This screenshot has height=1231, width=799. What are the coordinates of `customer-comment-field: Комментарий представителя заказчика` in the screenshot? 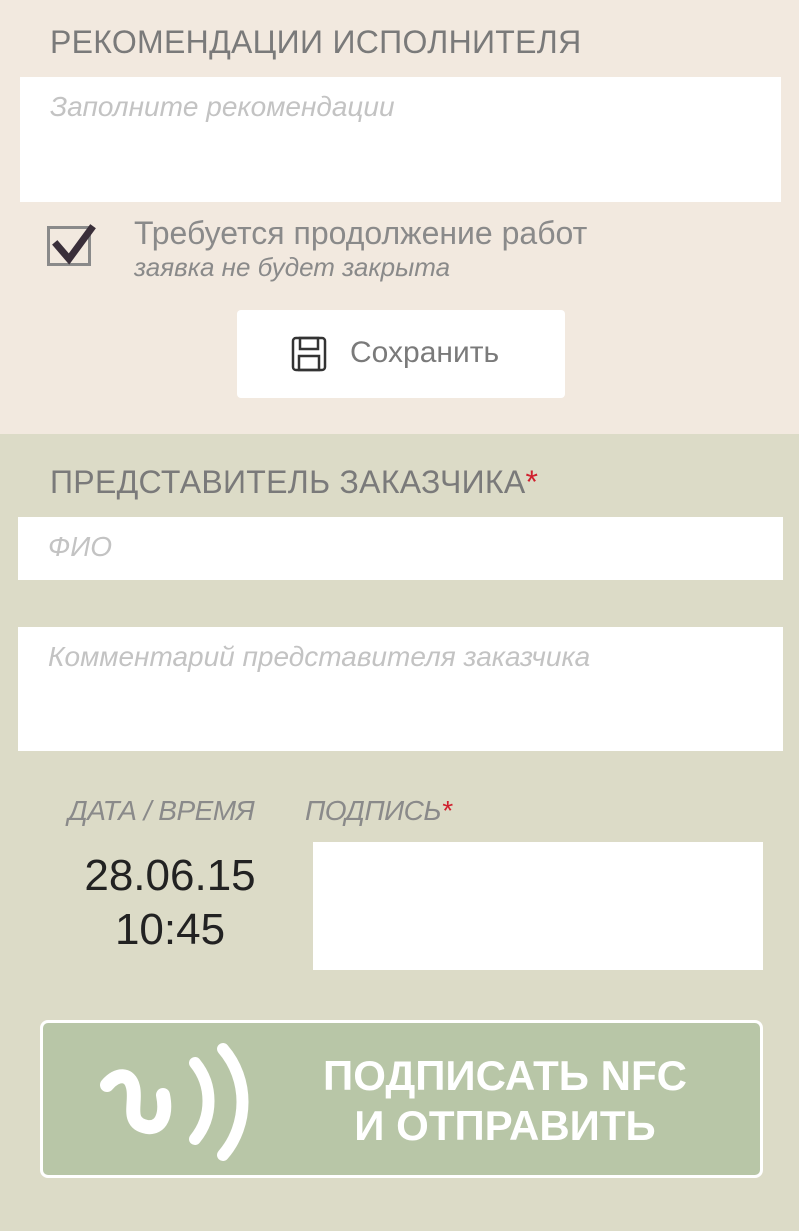 It's located at (400, 689).